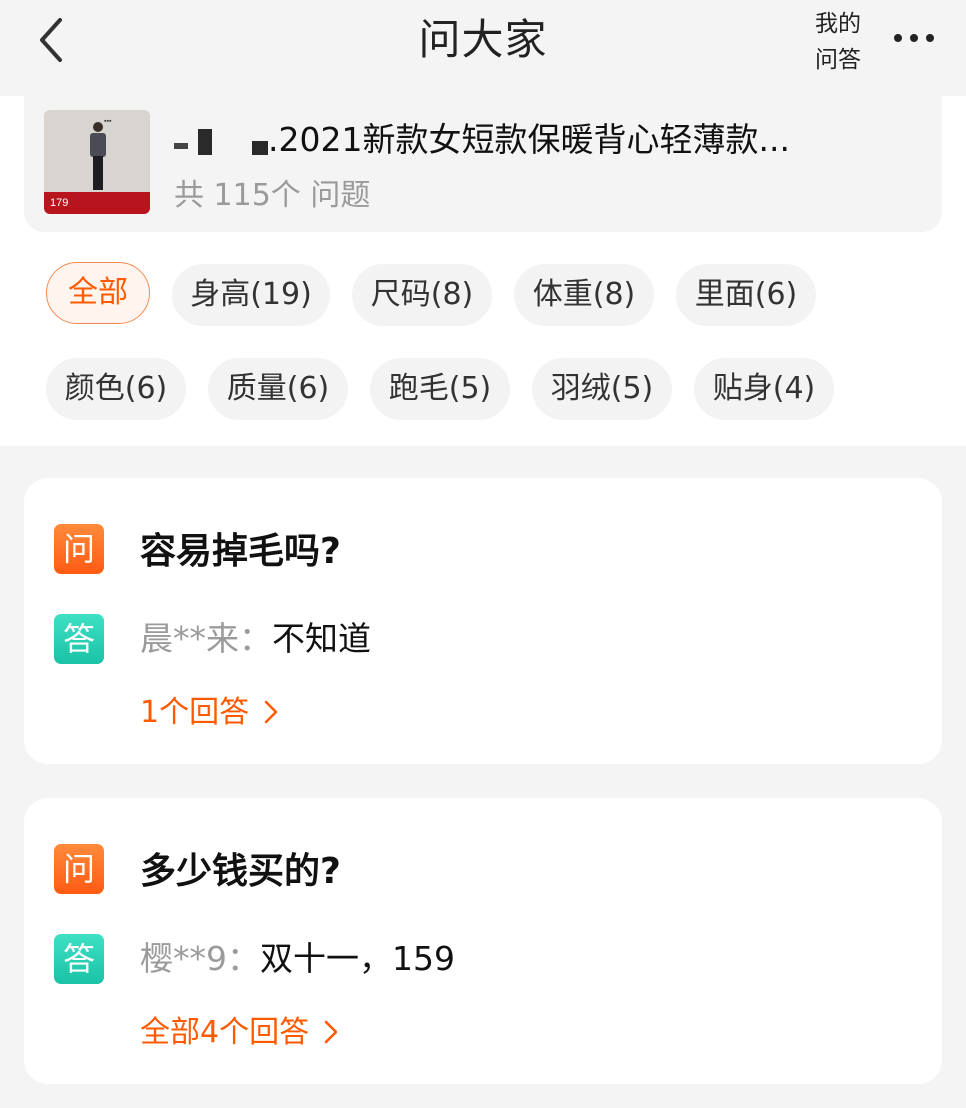  Describe the element at coordinates (200, 958) in the screenshot. I see `answer-username: 樱**9：` at that location.